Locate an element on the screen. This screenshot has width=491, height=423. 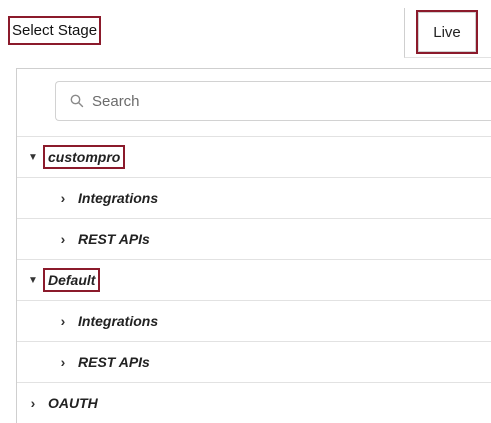
tree-node-toggle: ▼ Default is located at coordinates (64, 280).